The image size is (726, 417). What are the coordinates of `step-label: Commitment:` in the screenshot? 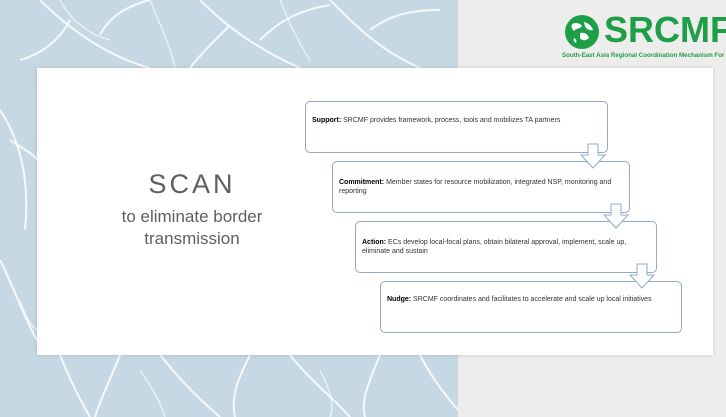 It's located at (362, 182).